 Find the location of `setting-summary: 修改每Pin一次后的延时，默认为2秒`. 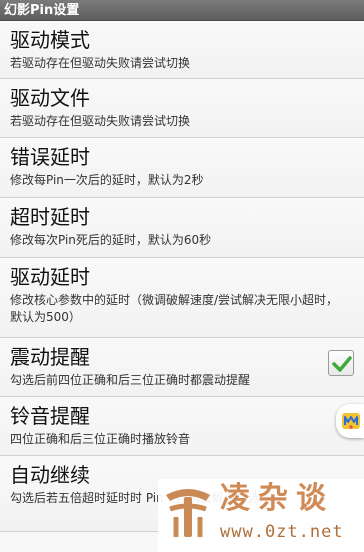

setting-summary: 修改每Pin一次后的延时，默认为2秒 is located at coordinates (107, 180).